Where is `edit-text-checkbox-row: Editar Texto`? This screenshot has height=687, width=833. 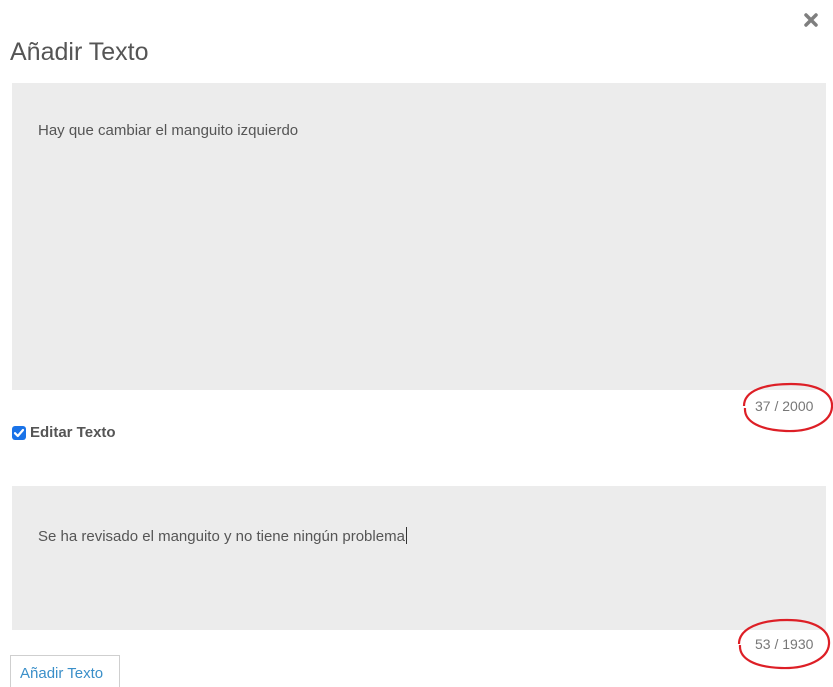 edit-text-checkbox-row: Editar Texto is located at coordinates (64, 432).